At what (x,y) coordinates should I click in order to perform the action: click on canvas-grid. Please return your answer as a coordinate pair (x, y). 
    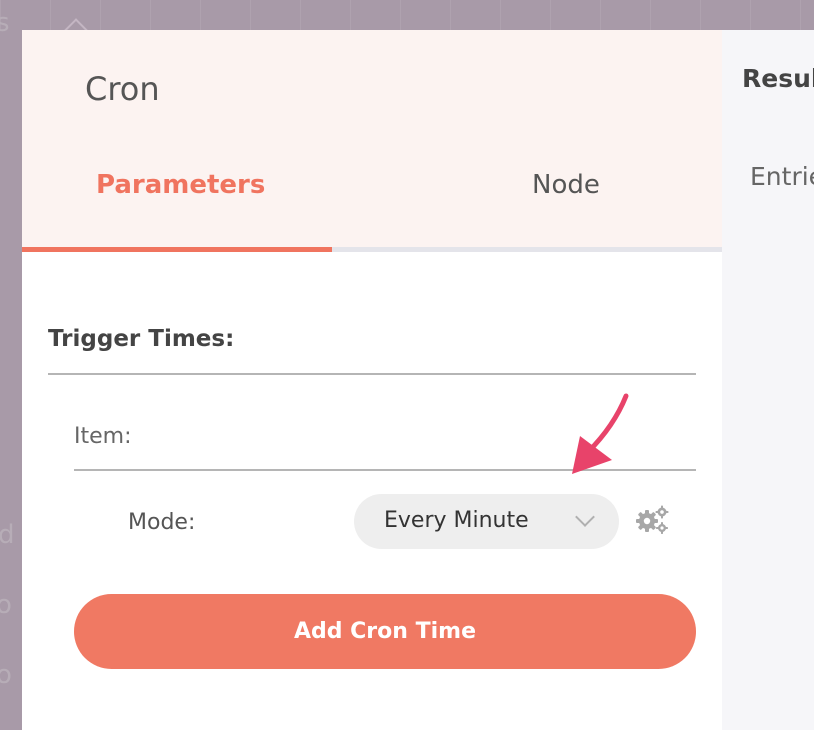
    Looking at the image, I should click on (407, 15).